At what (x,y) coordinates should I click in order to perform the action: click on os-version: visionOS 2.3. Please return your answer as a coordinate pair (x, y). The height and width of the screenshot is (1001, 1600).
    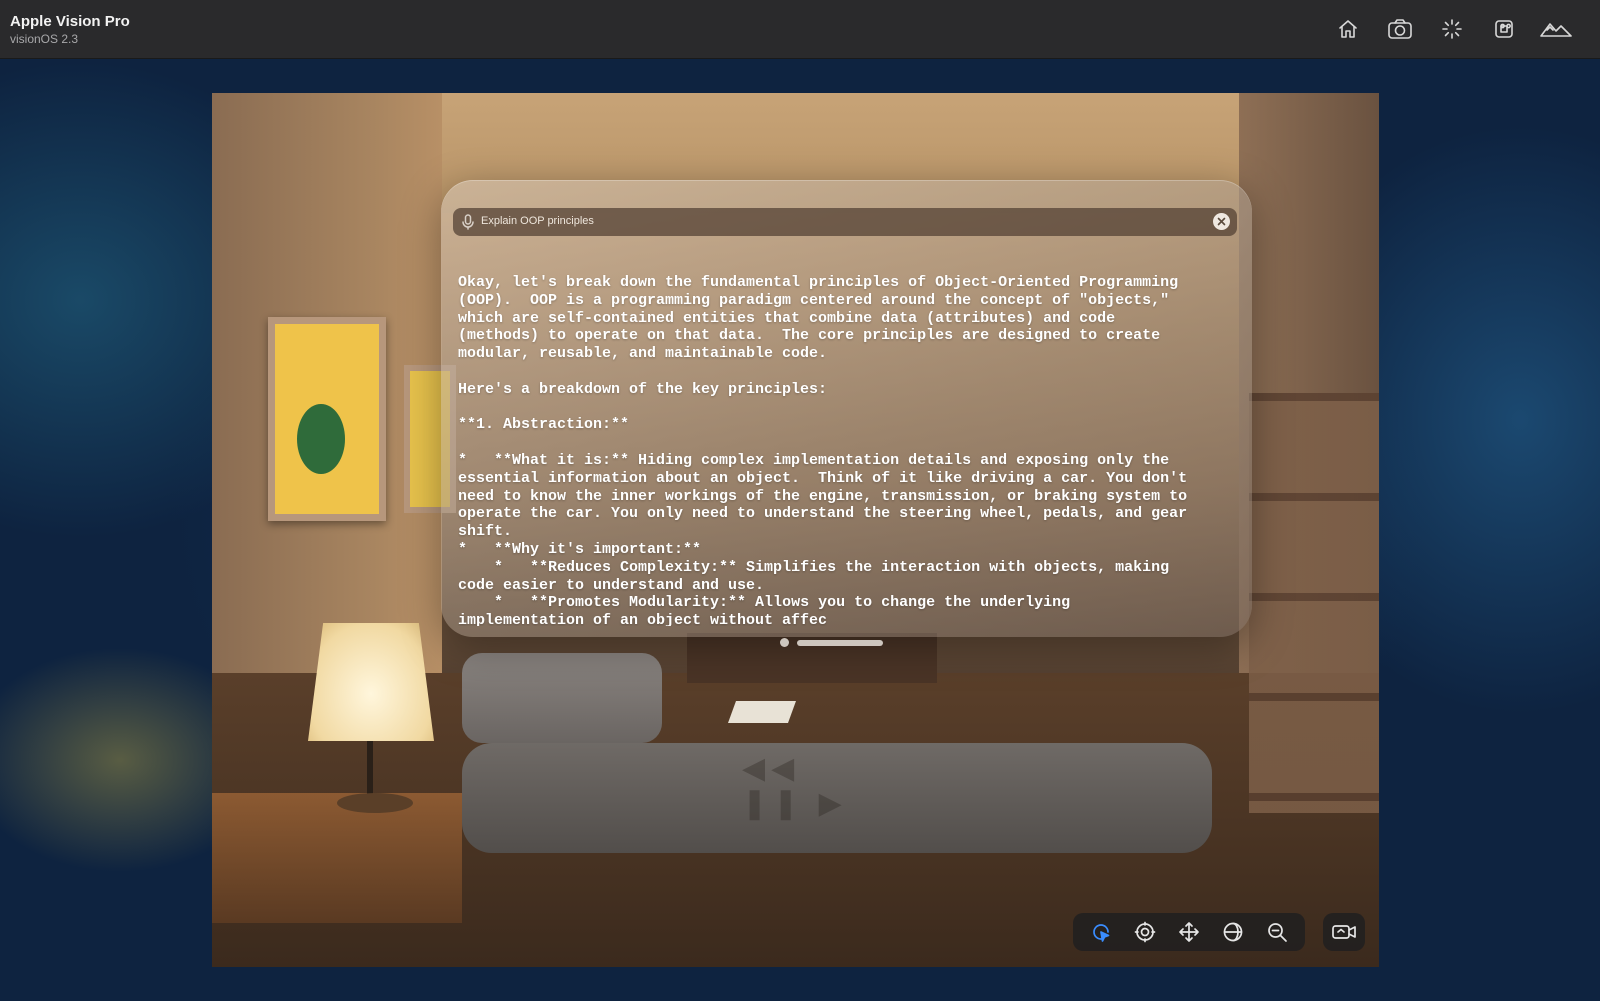
    Looking at the image, I should click on (44, 39).